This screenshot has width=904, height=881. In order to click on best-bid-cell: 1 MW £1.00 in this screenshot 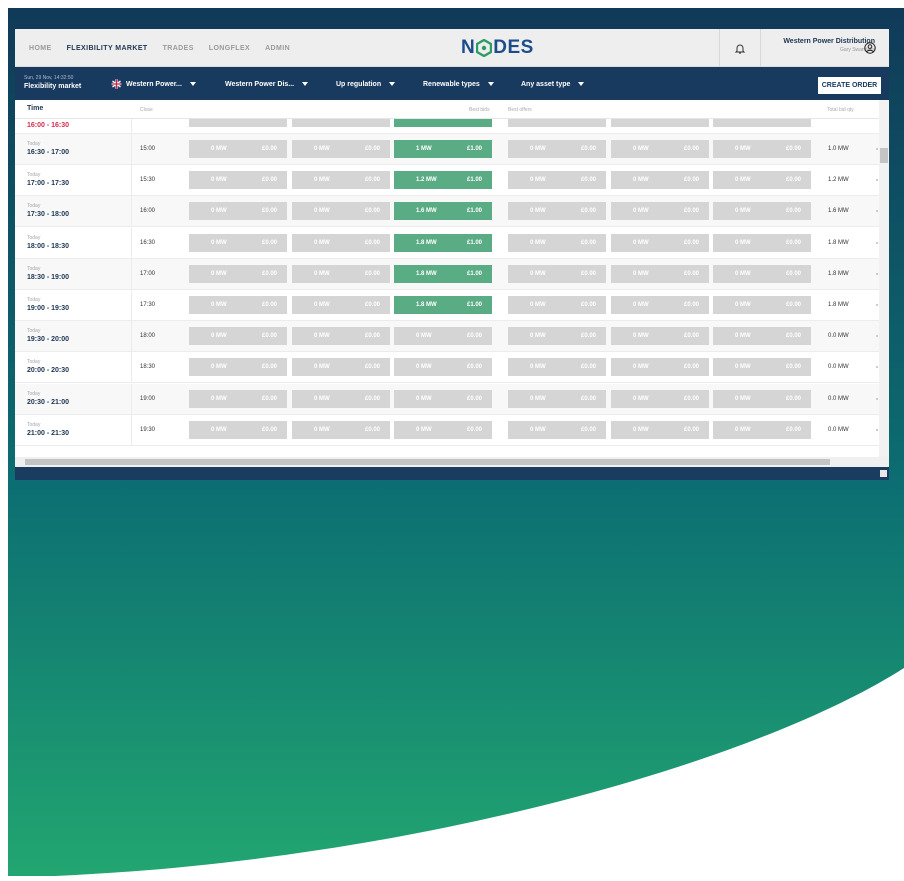, I will do `click(443, 149)`.